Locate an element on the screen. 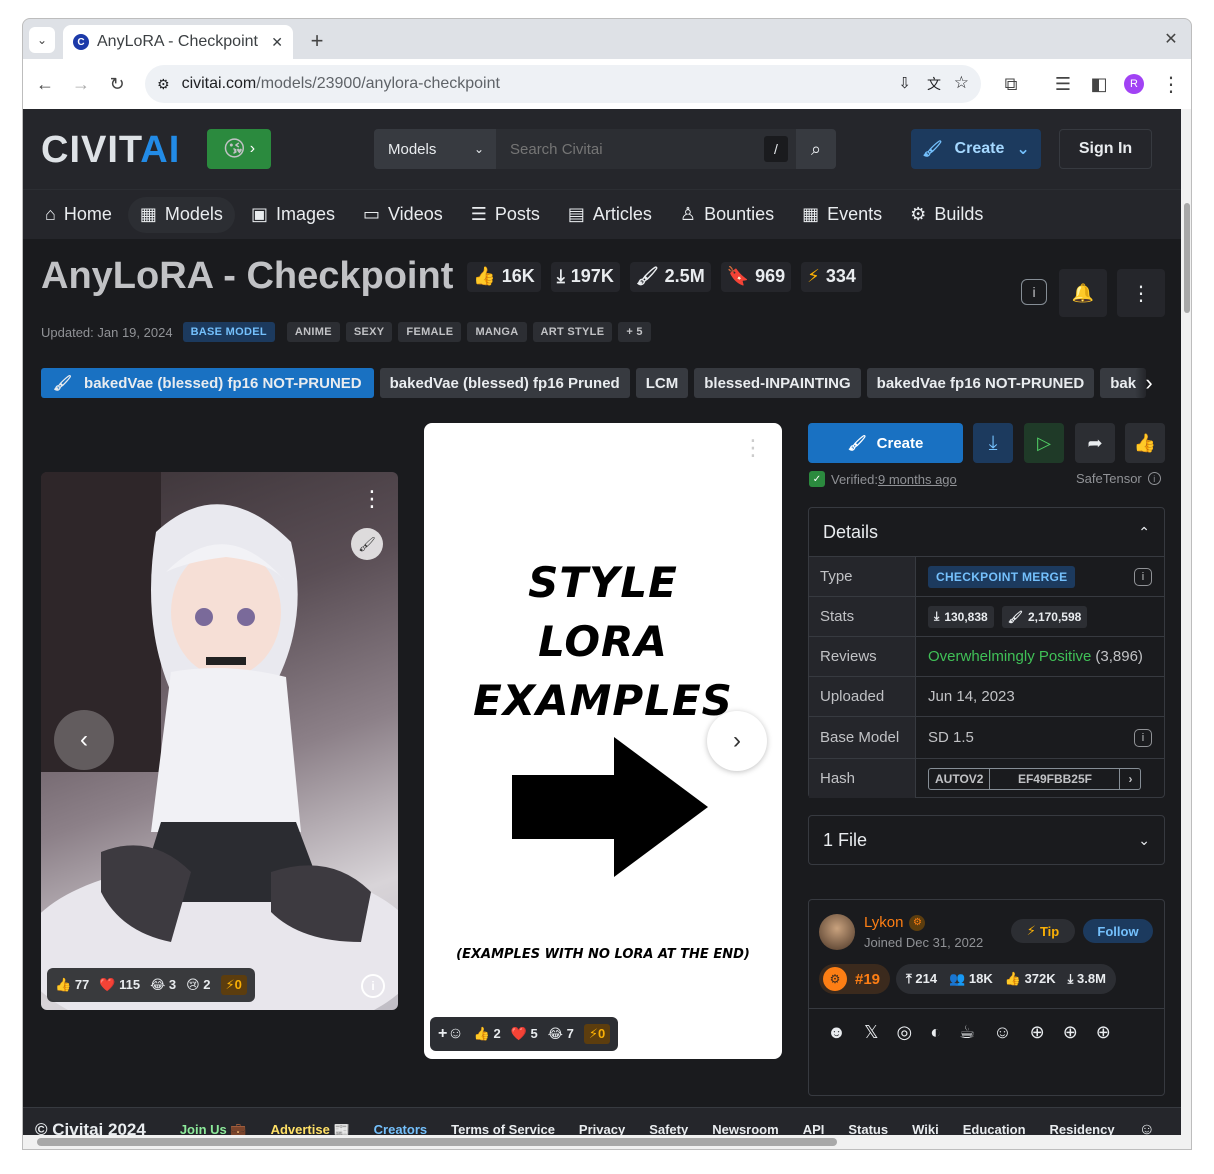  download-icon: ⤓ is located at coordinates (993, 443).